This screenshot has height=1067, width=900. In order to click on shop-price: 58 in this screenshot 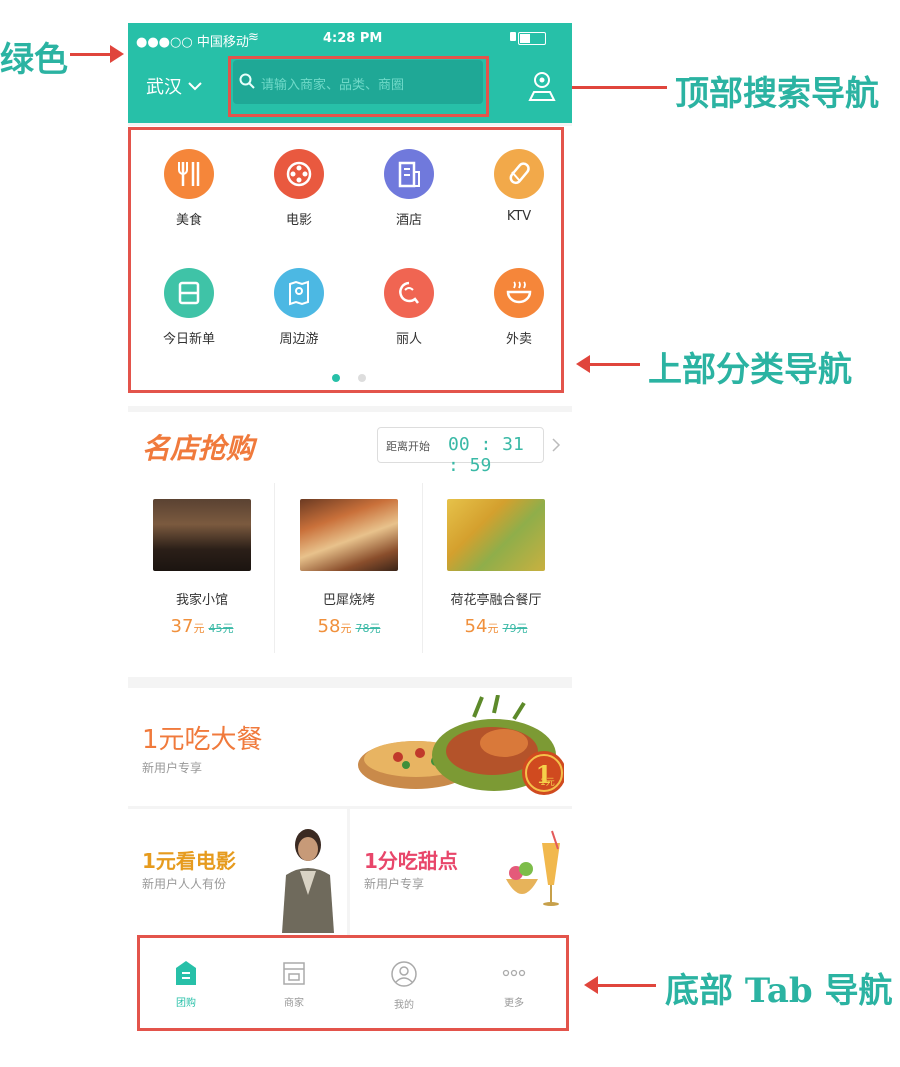, I will do `click(329, 626)`.